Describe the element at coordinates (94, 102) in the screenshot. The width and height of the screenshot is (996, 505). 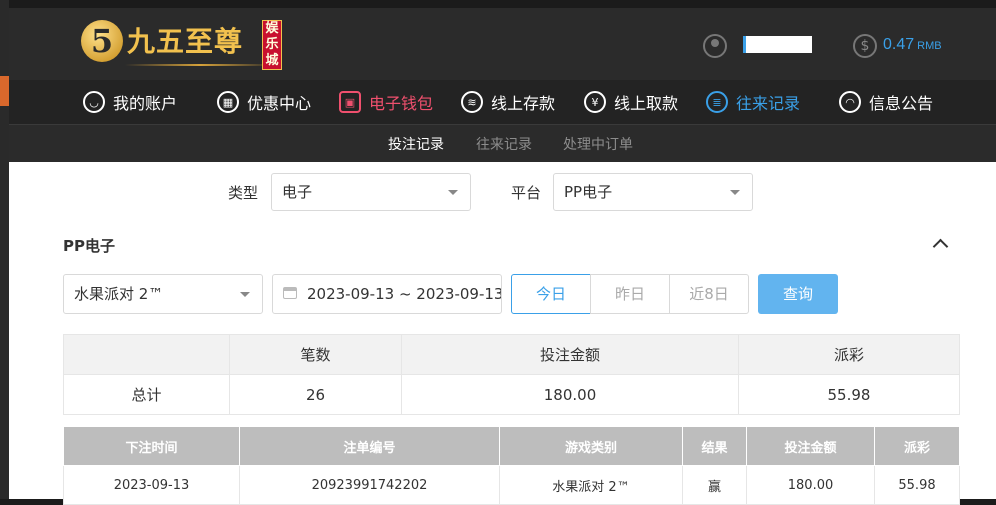
I see `user-icon: ◡` at that location.